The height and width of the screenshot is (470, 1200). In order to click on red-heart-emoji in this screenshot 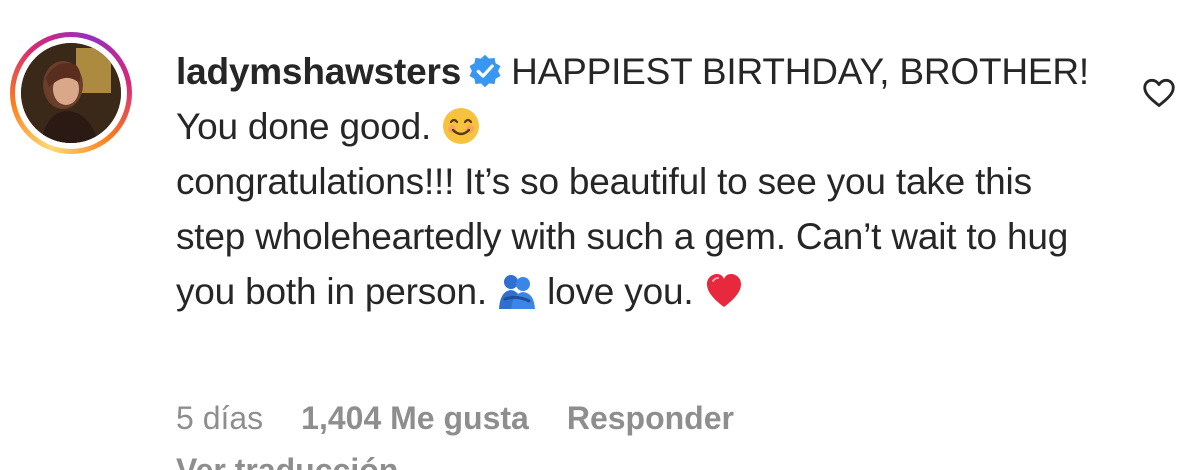, I will do `click(723, 290)`.